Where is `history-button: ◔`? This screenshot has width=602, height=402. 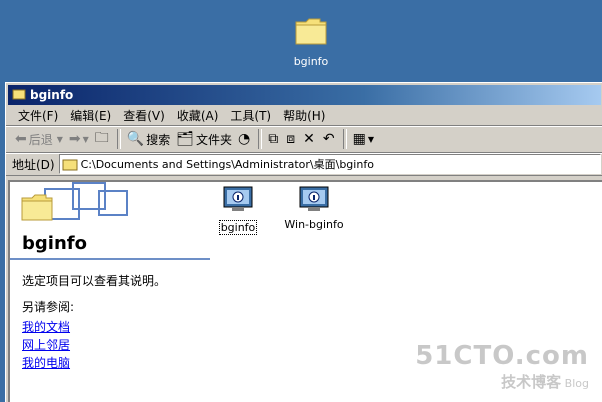 history-button: ◔ is located at coordinates (245, 139).